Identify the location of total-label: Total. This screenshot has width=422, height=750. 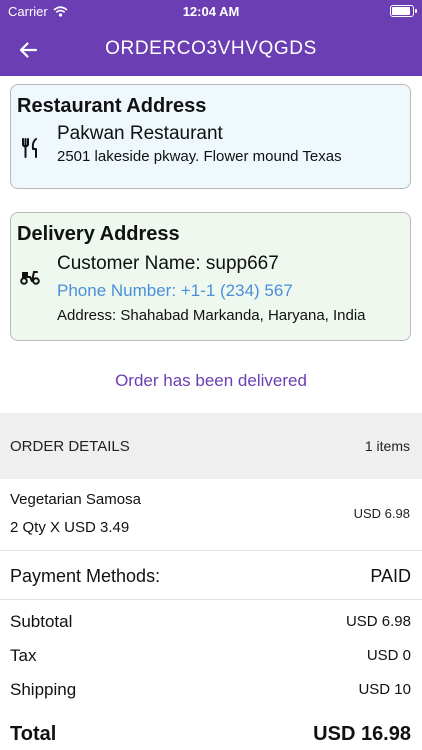
(33, 734).